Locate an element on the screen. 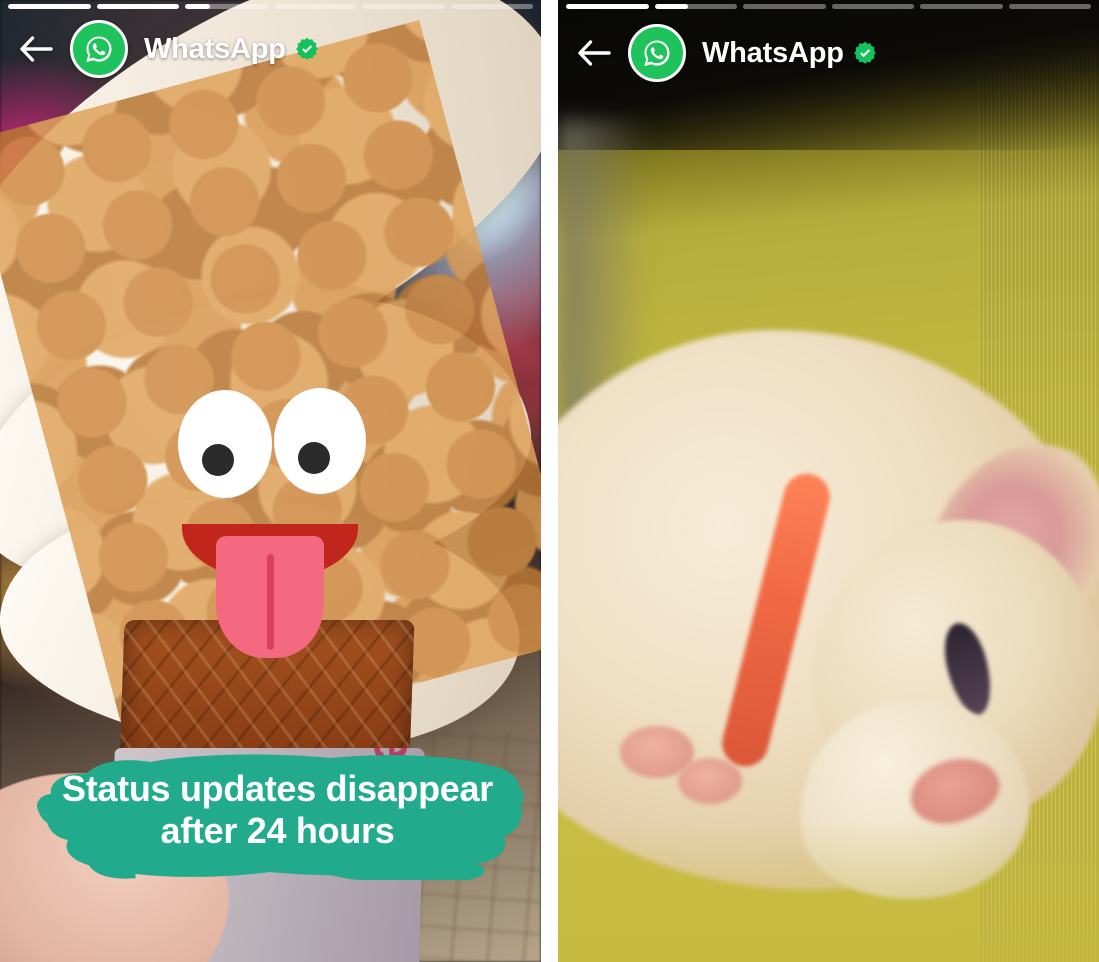 This screenshot has width=1099, height=962. status-caption: Status updates disappear after 24 hours is located at coordinates (277, 816).